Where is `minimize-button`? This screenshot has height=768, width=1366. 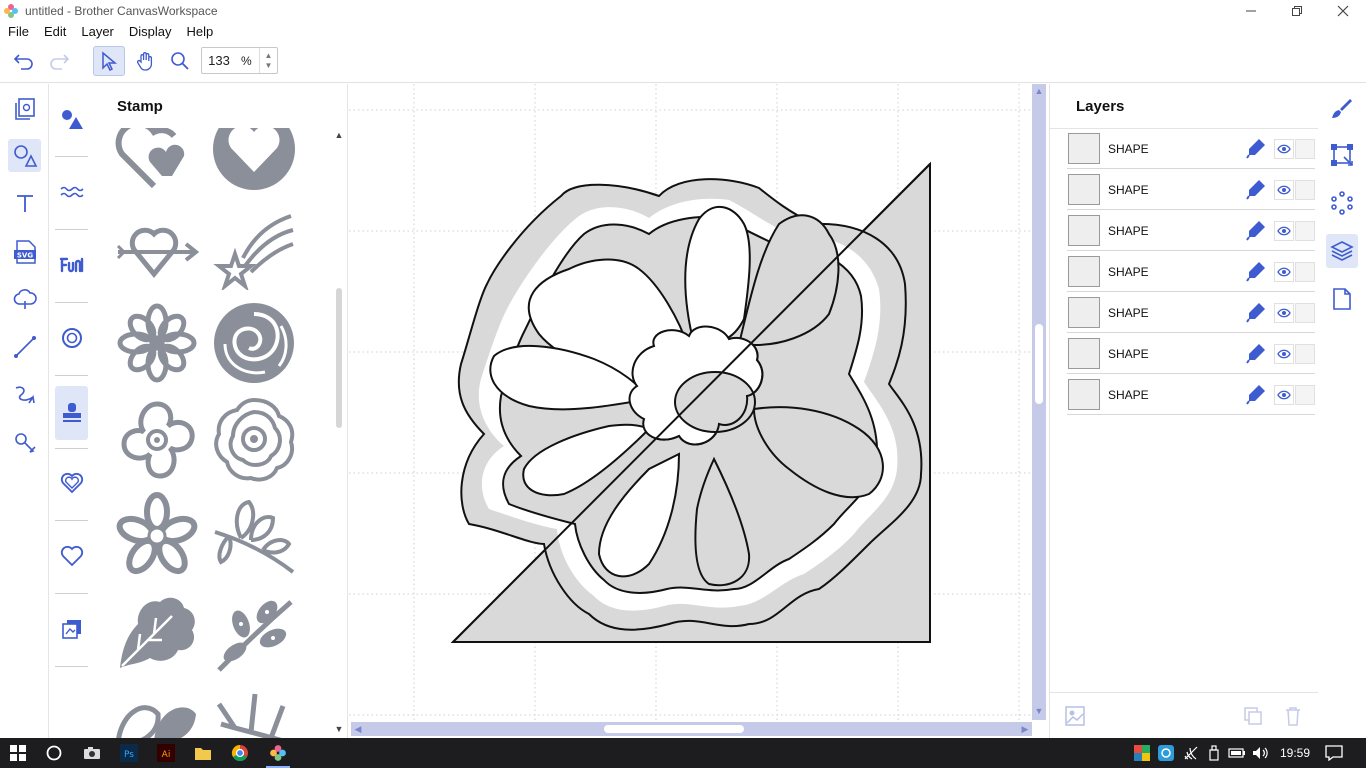
minimize-button is located at coordinates (1251, 11).